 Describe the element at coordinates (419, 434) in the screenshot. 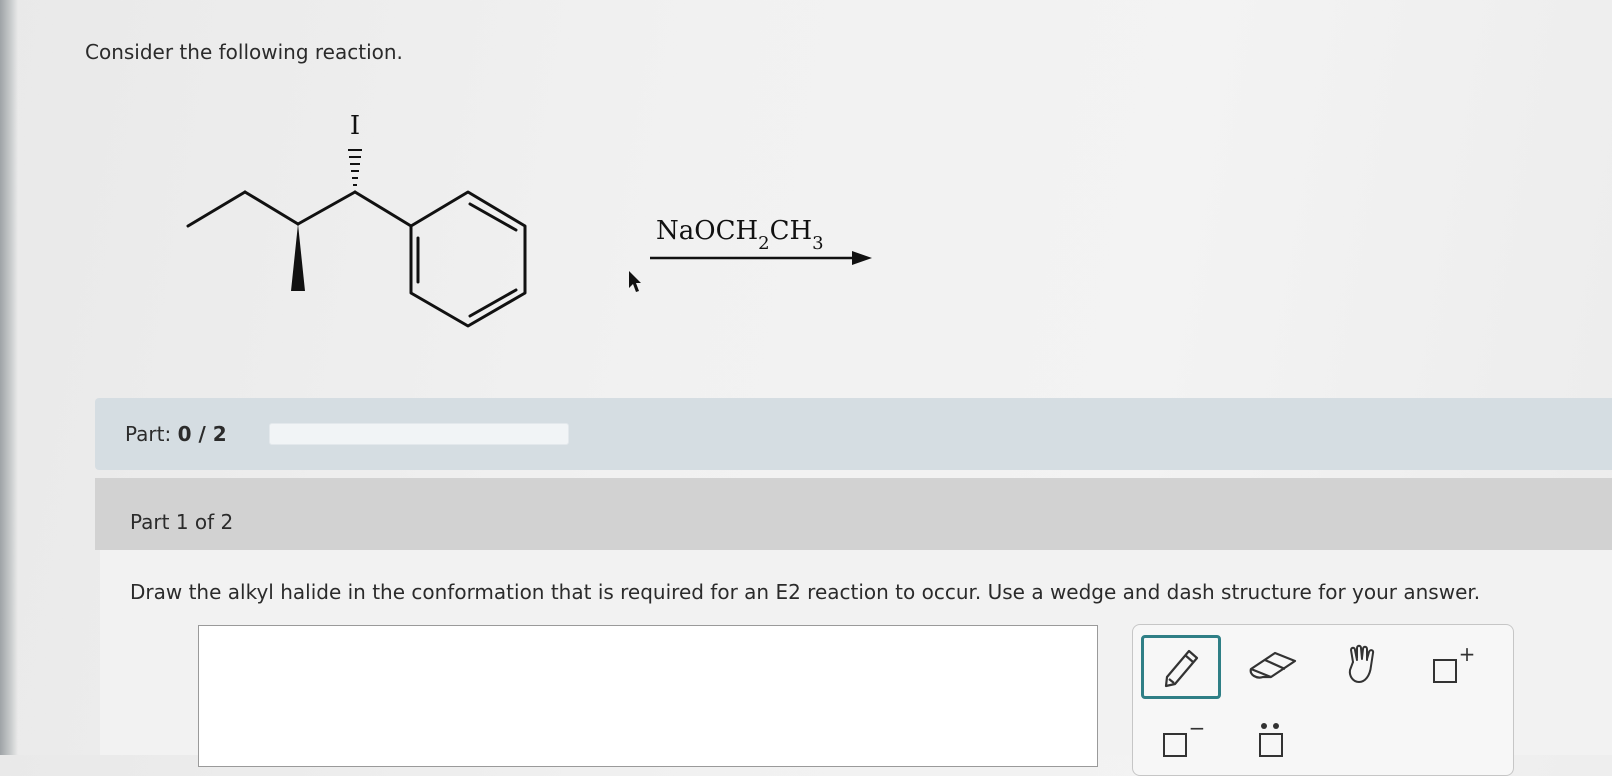

I see `progress-track` at that location.